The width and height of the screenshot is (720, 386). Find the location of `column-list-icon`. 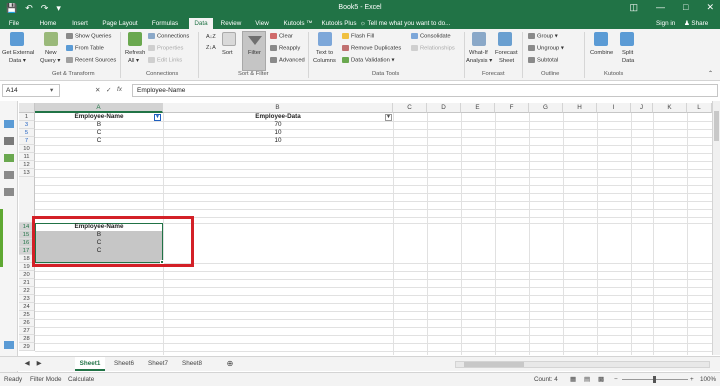

column-list-icon is located at coordinates (9, 175).